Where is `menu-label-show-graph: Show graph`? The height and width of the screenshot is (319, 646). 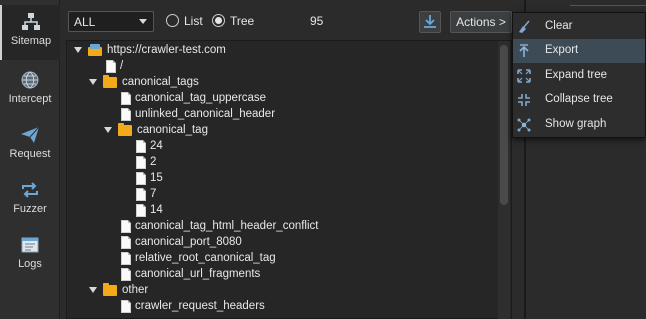
menu-label-show-graph: Show graph is located at coordinates (576, 124).